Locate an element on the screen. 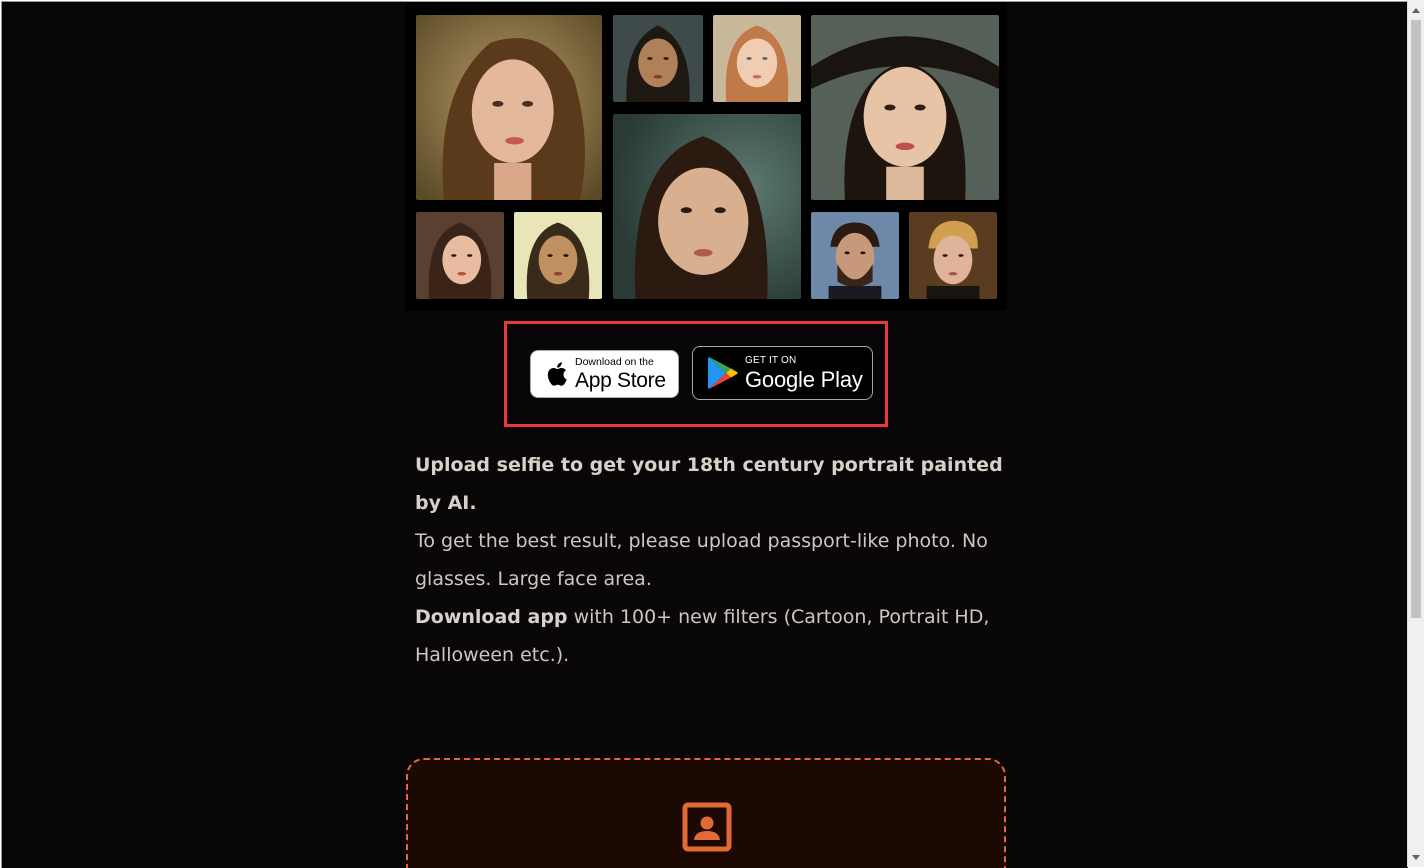 The image size is (1424, 868). app-store-button: Download on the App Store is located at coordinates (604, 374).